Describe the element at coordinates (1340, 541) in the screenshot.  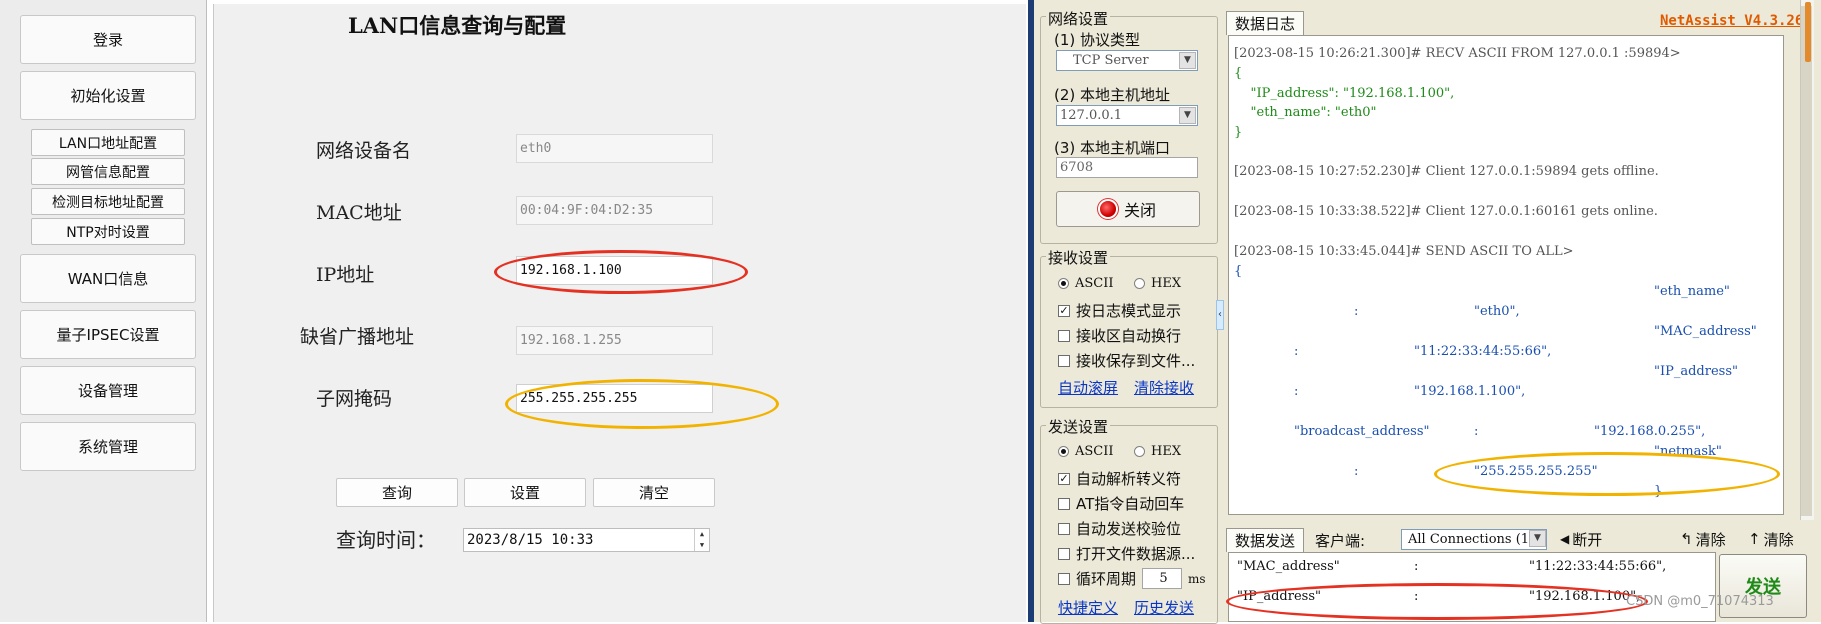
I see `client-label: 客户端:` at that location.